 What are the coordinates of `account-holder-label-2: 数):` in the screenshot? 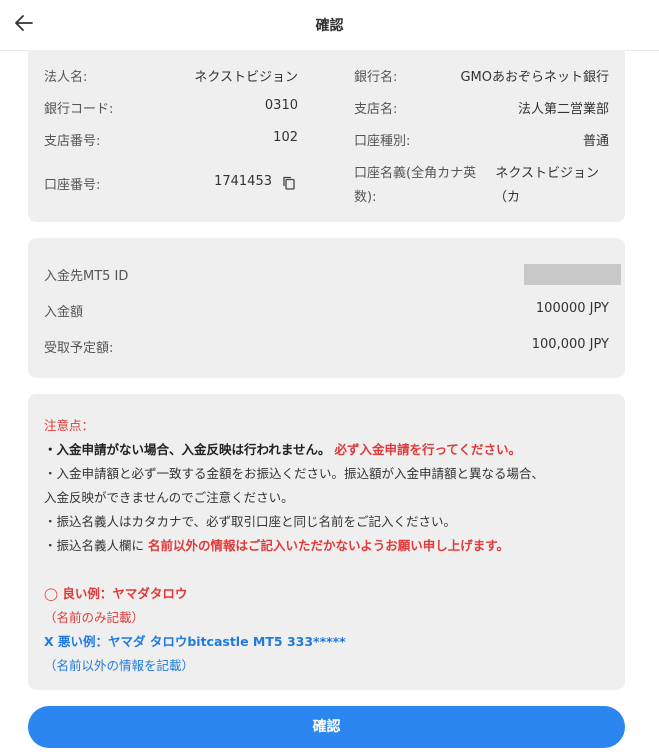 It's located at (365, 197).